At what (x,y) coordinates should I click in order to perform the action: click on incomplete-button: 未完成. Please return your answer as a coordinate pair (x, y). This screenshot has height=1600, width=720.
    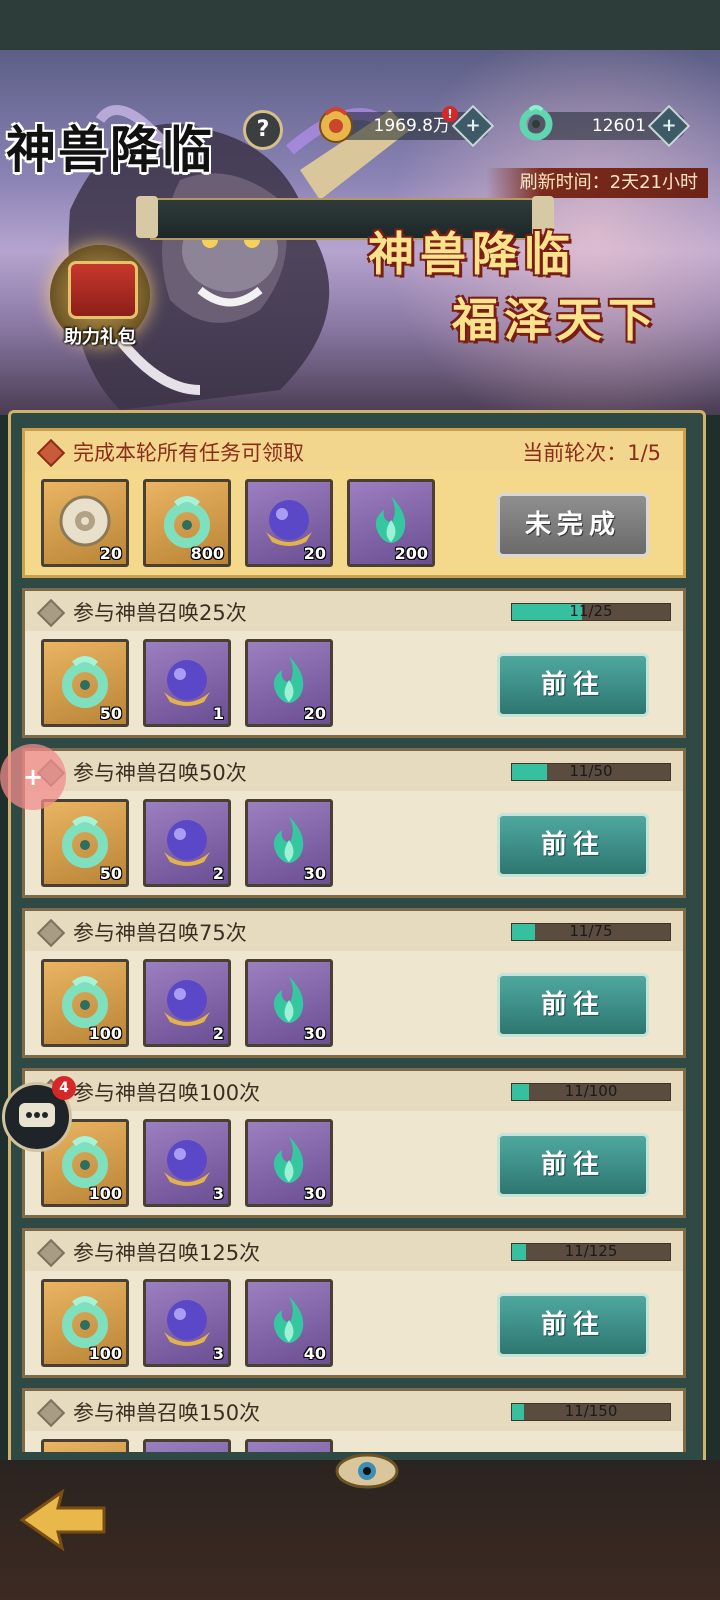
    Looking at the image, I should click on (573, 525).